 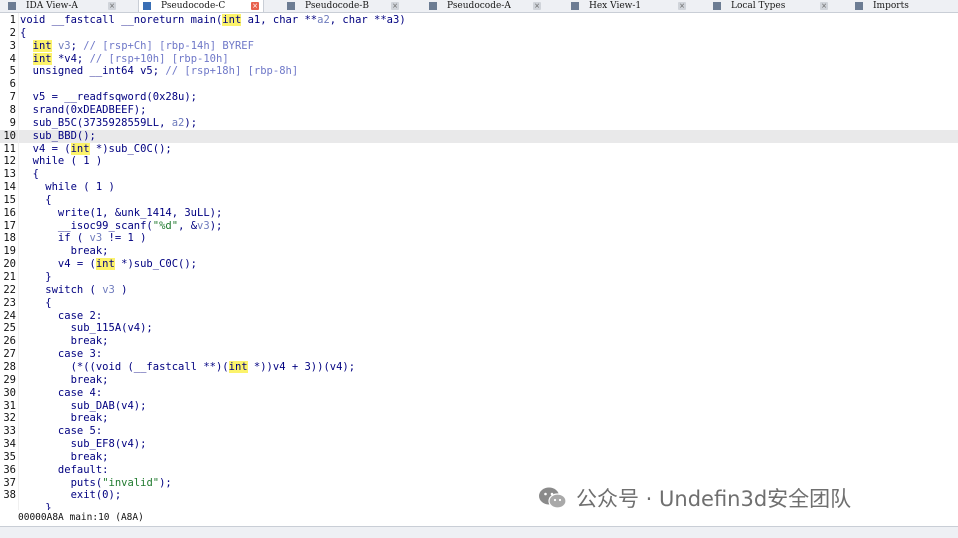 I want to click on code-line: 10 sub_BBD();, so click(x=479, y=136).